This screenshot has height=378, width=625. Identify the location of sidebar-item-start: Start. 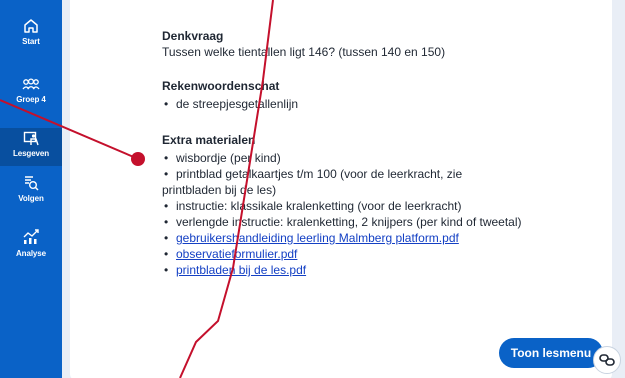
(31, 32).